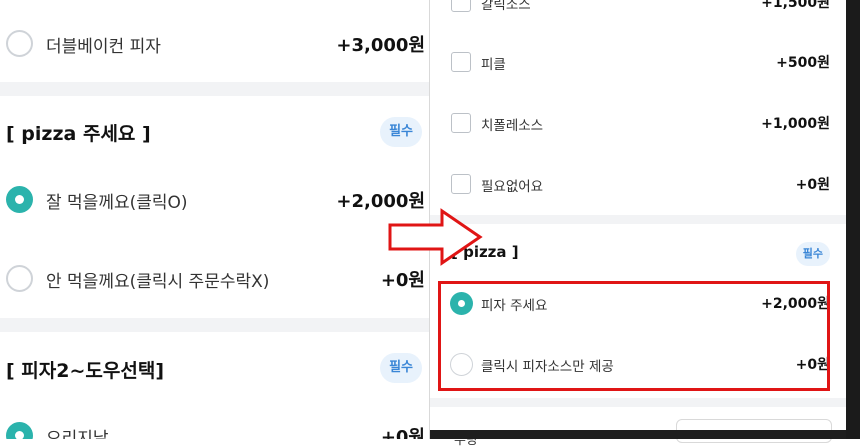 This screenshot has width=860, height=448. Describe the element at coordinates (795, 124) in the screenshot. I see `option-price: +1,000원` at that location.